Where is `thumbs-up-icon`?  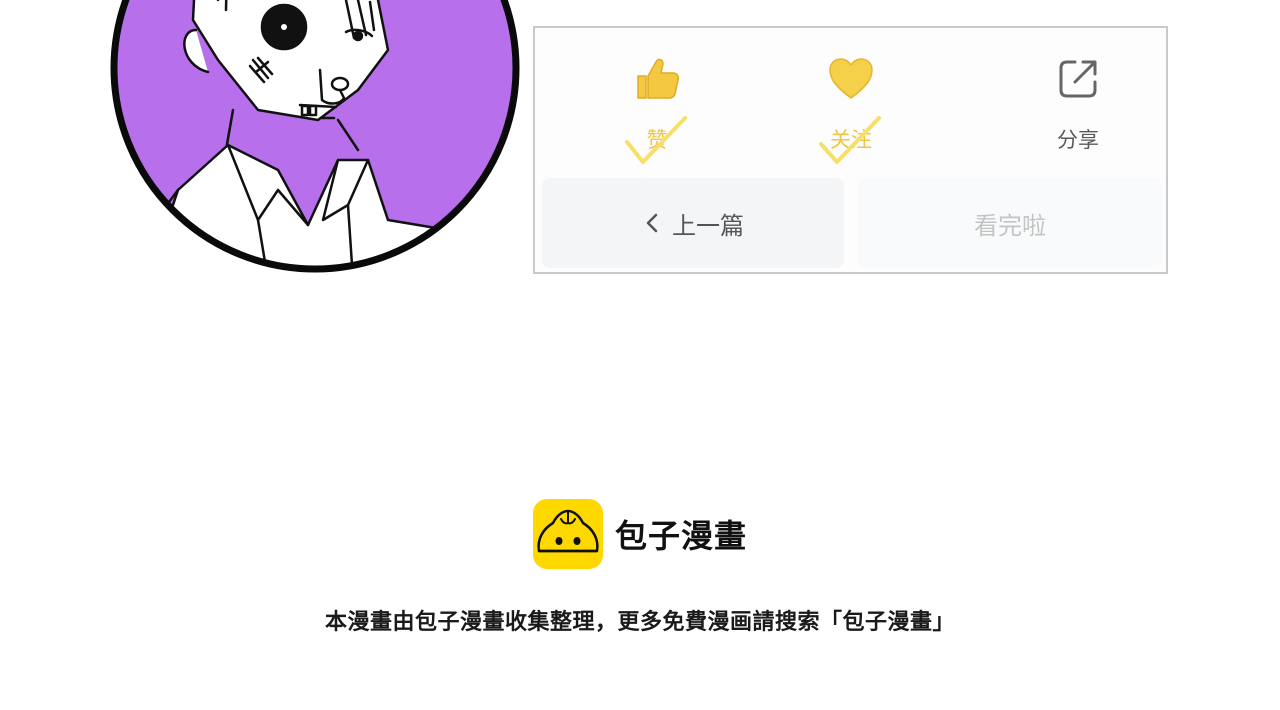 thumbs-up-icon is located at coordinates (657, 79).